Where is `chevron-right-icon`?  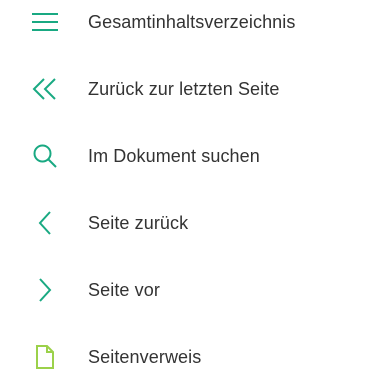 chevron-right-icon is located at coordinates (45, 290).